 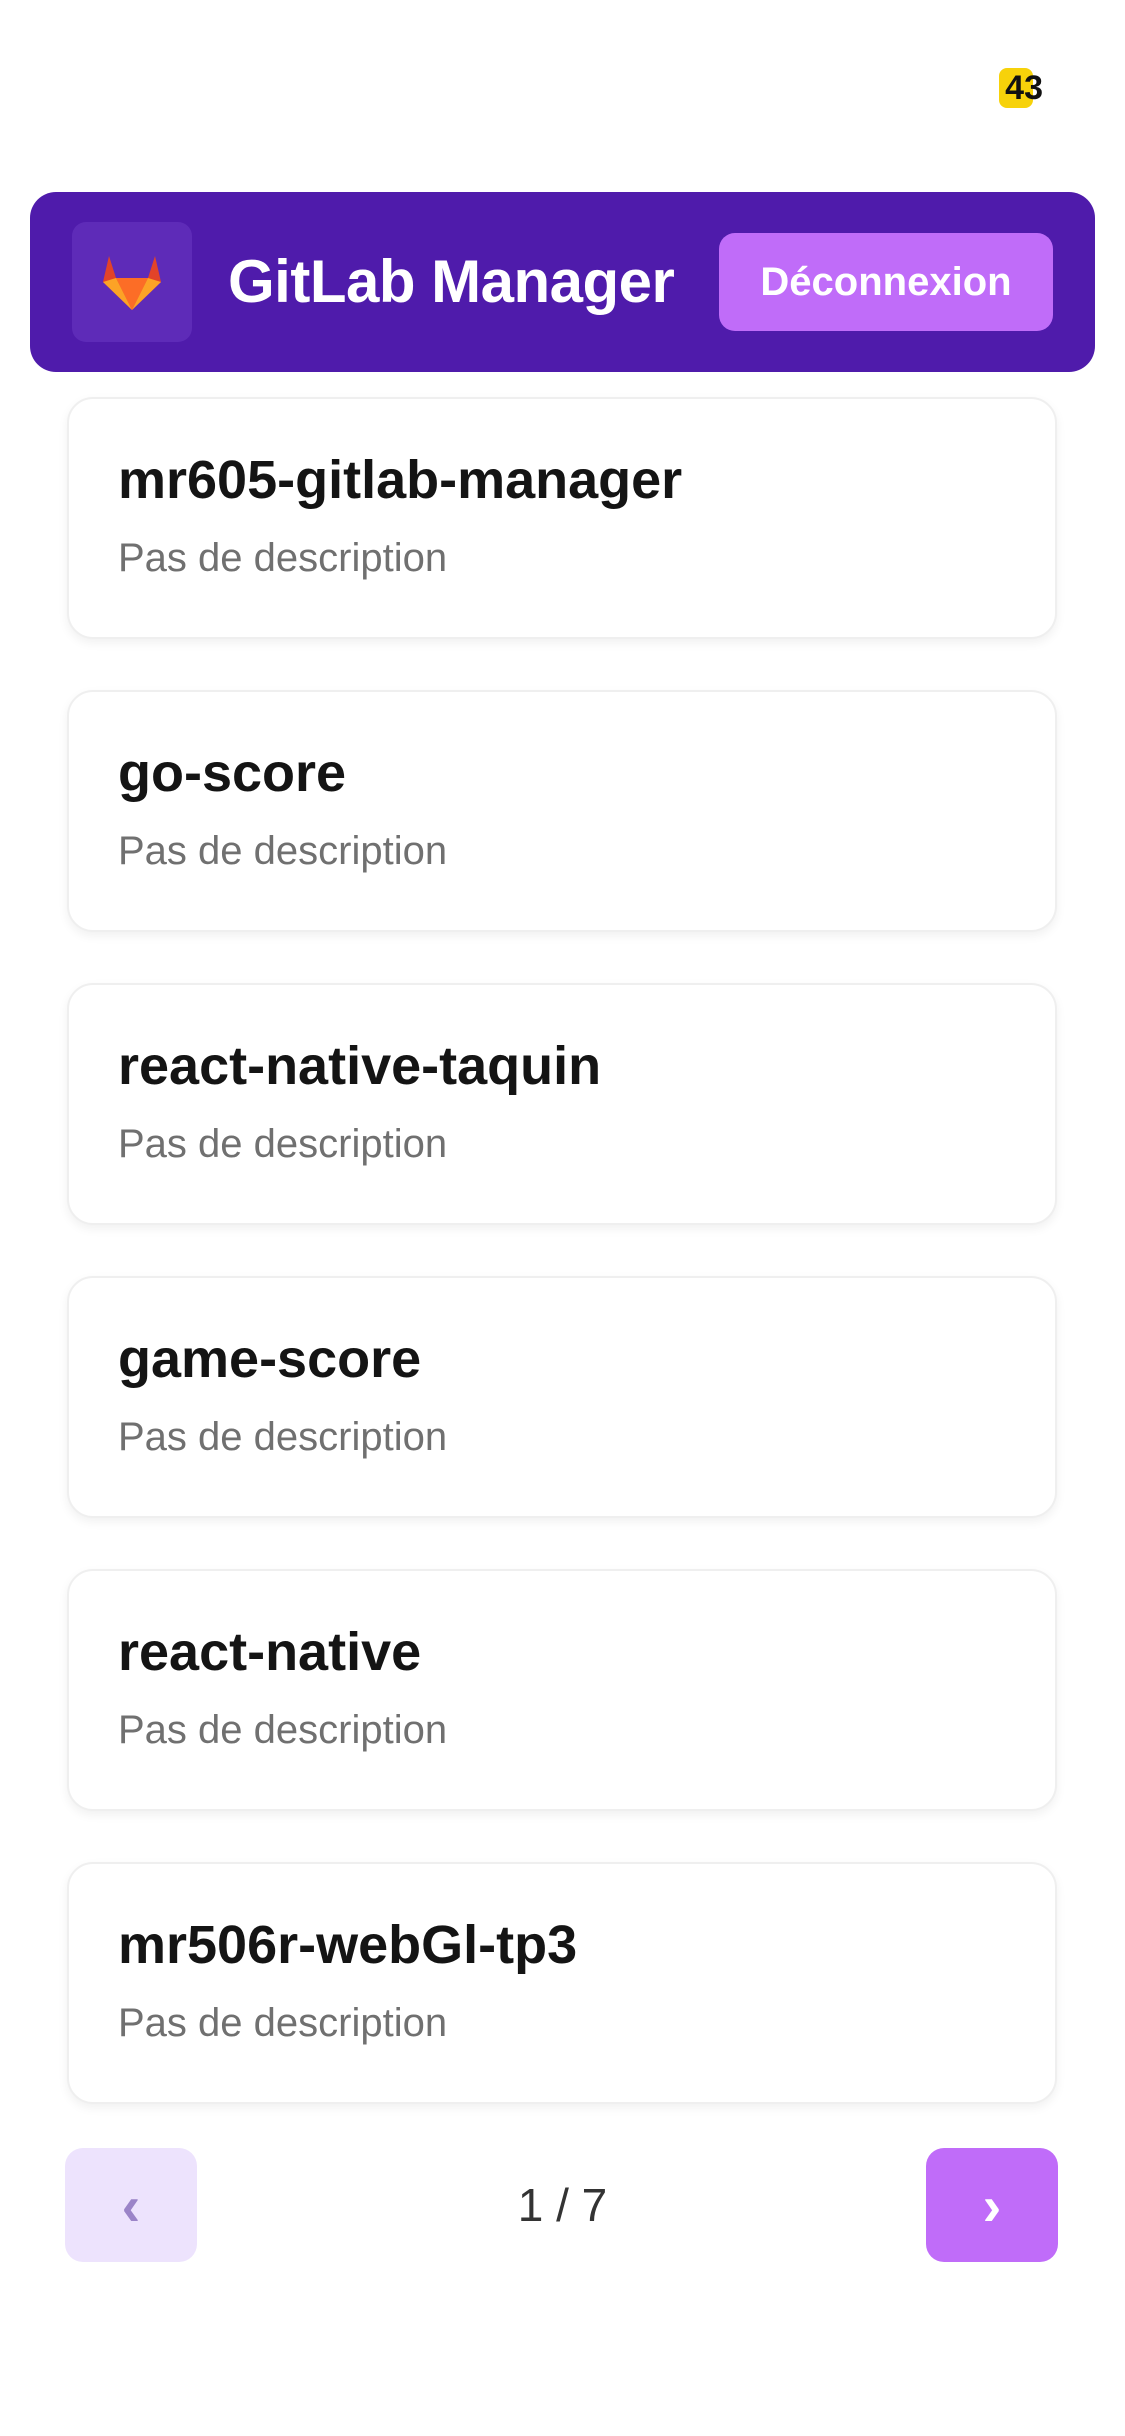 I want to click on status-bar: 43, so click(x=562, y=75).